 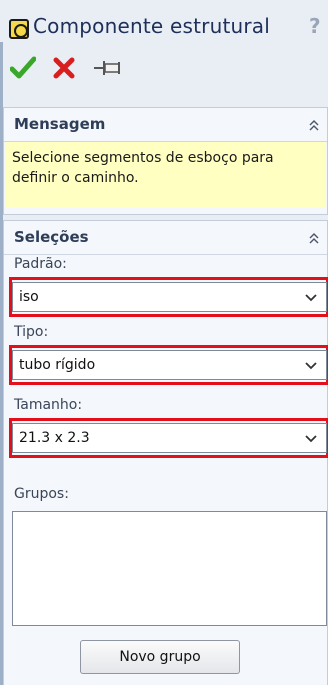 What do you see at coordinates (41, 494) in the screenshot?
I see `groups-label: Grupos:` at bounding box center [41, 494].